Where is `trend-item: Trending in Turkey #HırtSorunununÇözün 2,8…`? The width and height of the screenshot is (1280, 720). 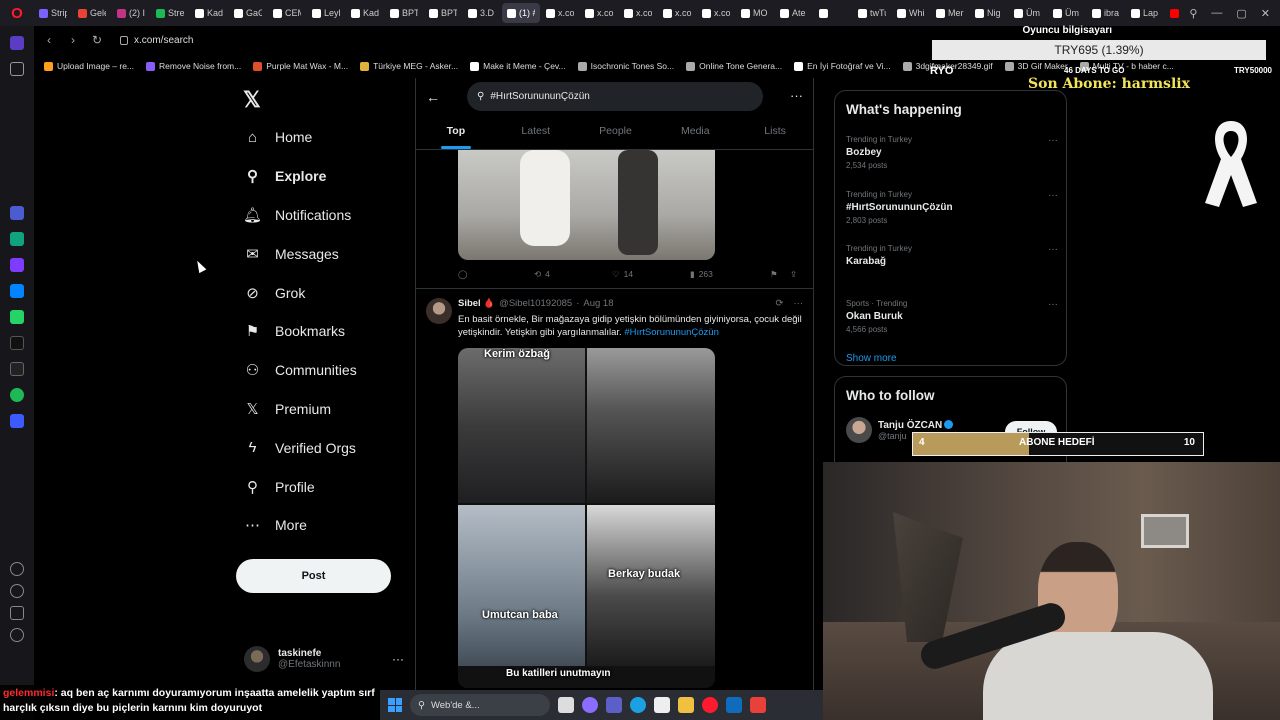 trend-item: Trending in Turkey #HırtSorunununÇözün 2,8… is located at coordinates (952, 207).